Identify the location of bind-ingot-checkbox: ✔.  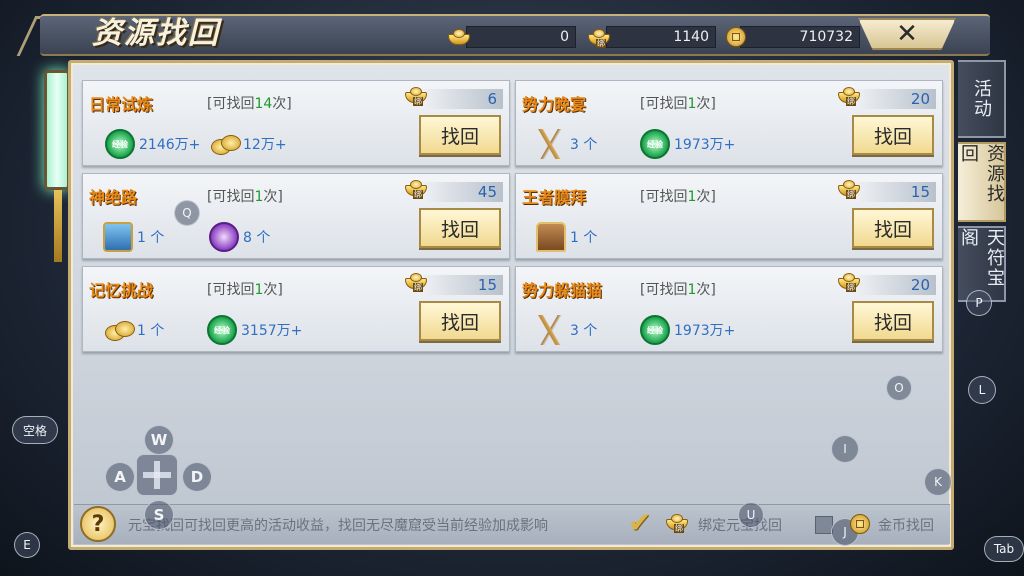
(639, 522).